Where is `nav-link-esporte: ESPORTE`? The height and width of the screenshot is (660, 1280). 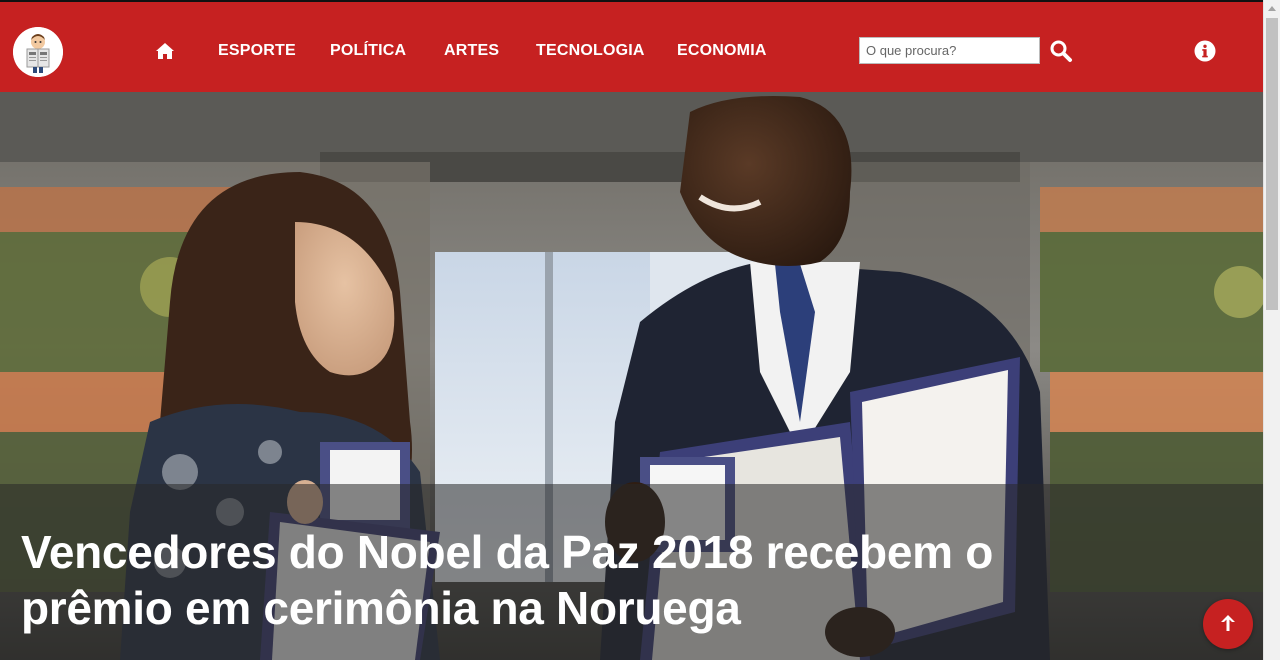
nav-link-esporte: ESPORTE is located at coordinates (257, 51).